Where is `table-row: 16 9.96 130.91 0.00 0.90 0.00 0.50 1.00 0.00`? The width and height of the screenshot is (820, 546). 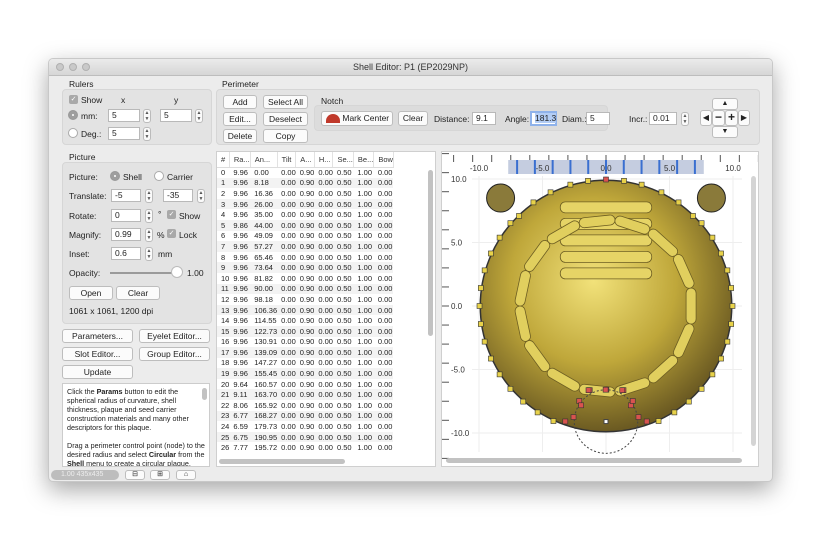
table-row: 16 9.96 130.91 0.00 0.90 0.00 0.50 1.00 0.00 is located at coordinates (305, 342).